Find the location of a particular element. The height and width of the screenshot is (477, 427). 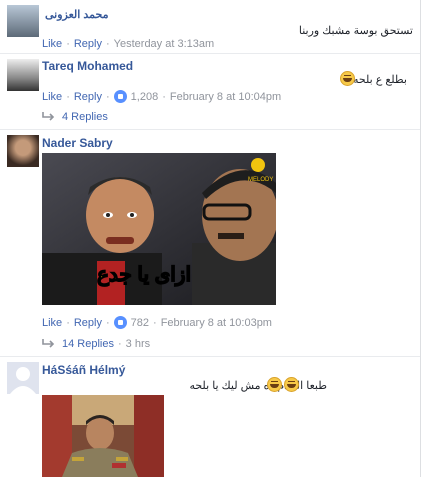

comment-text: طبعا الكلام ده مش ليك يا بلحه is located at coordinates (258, 386).